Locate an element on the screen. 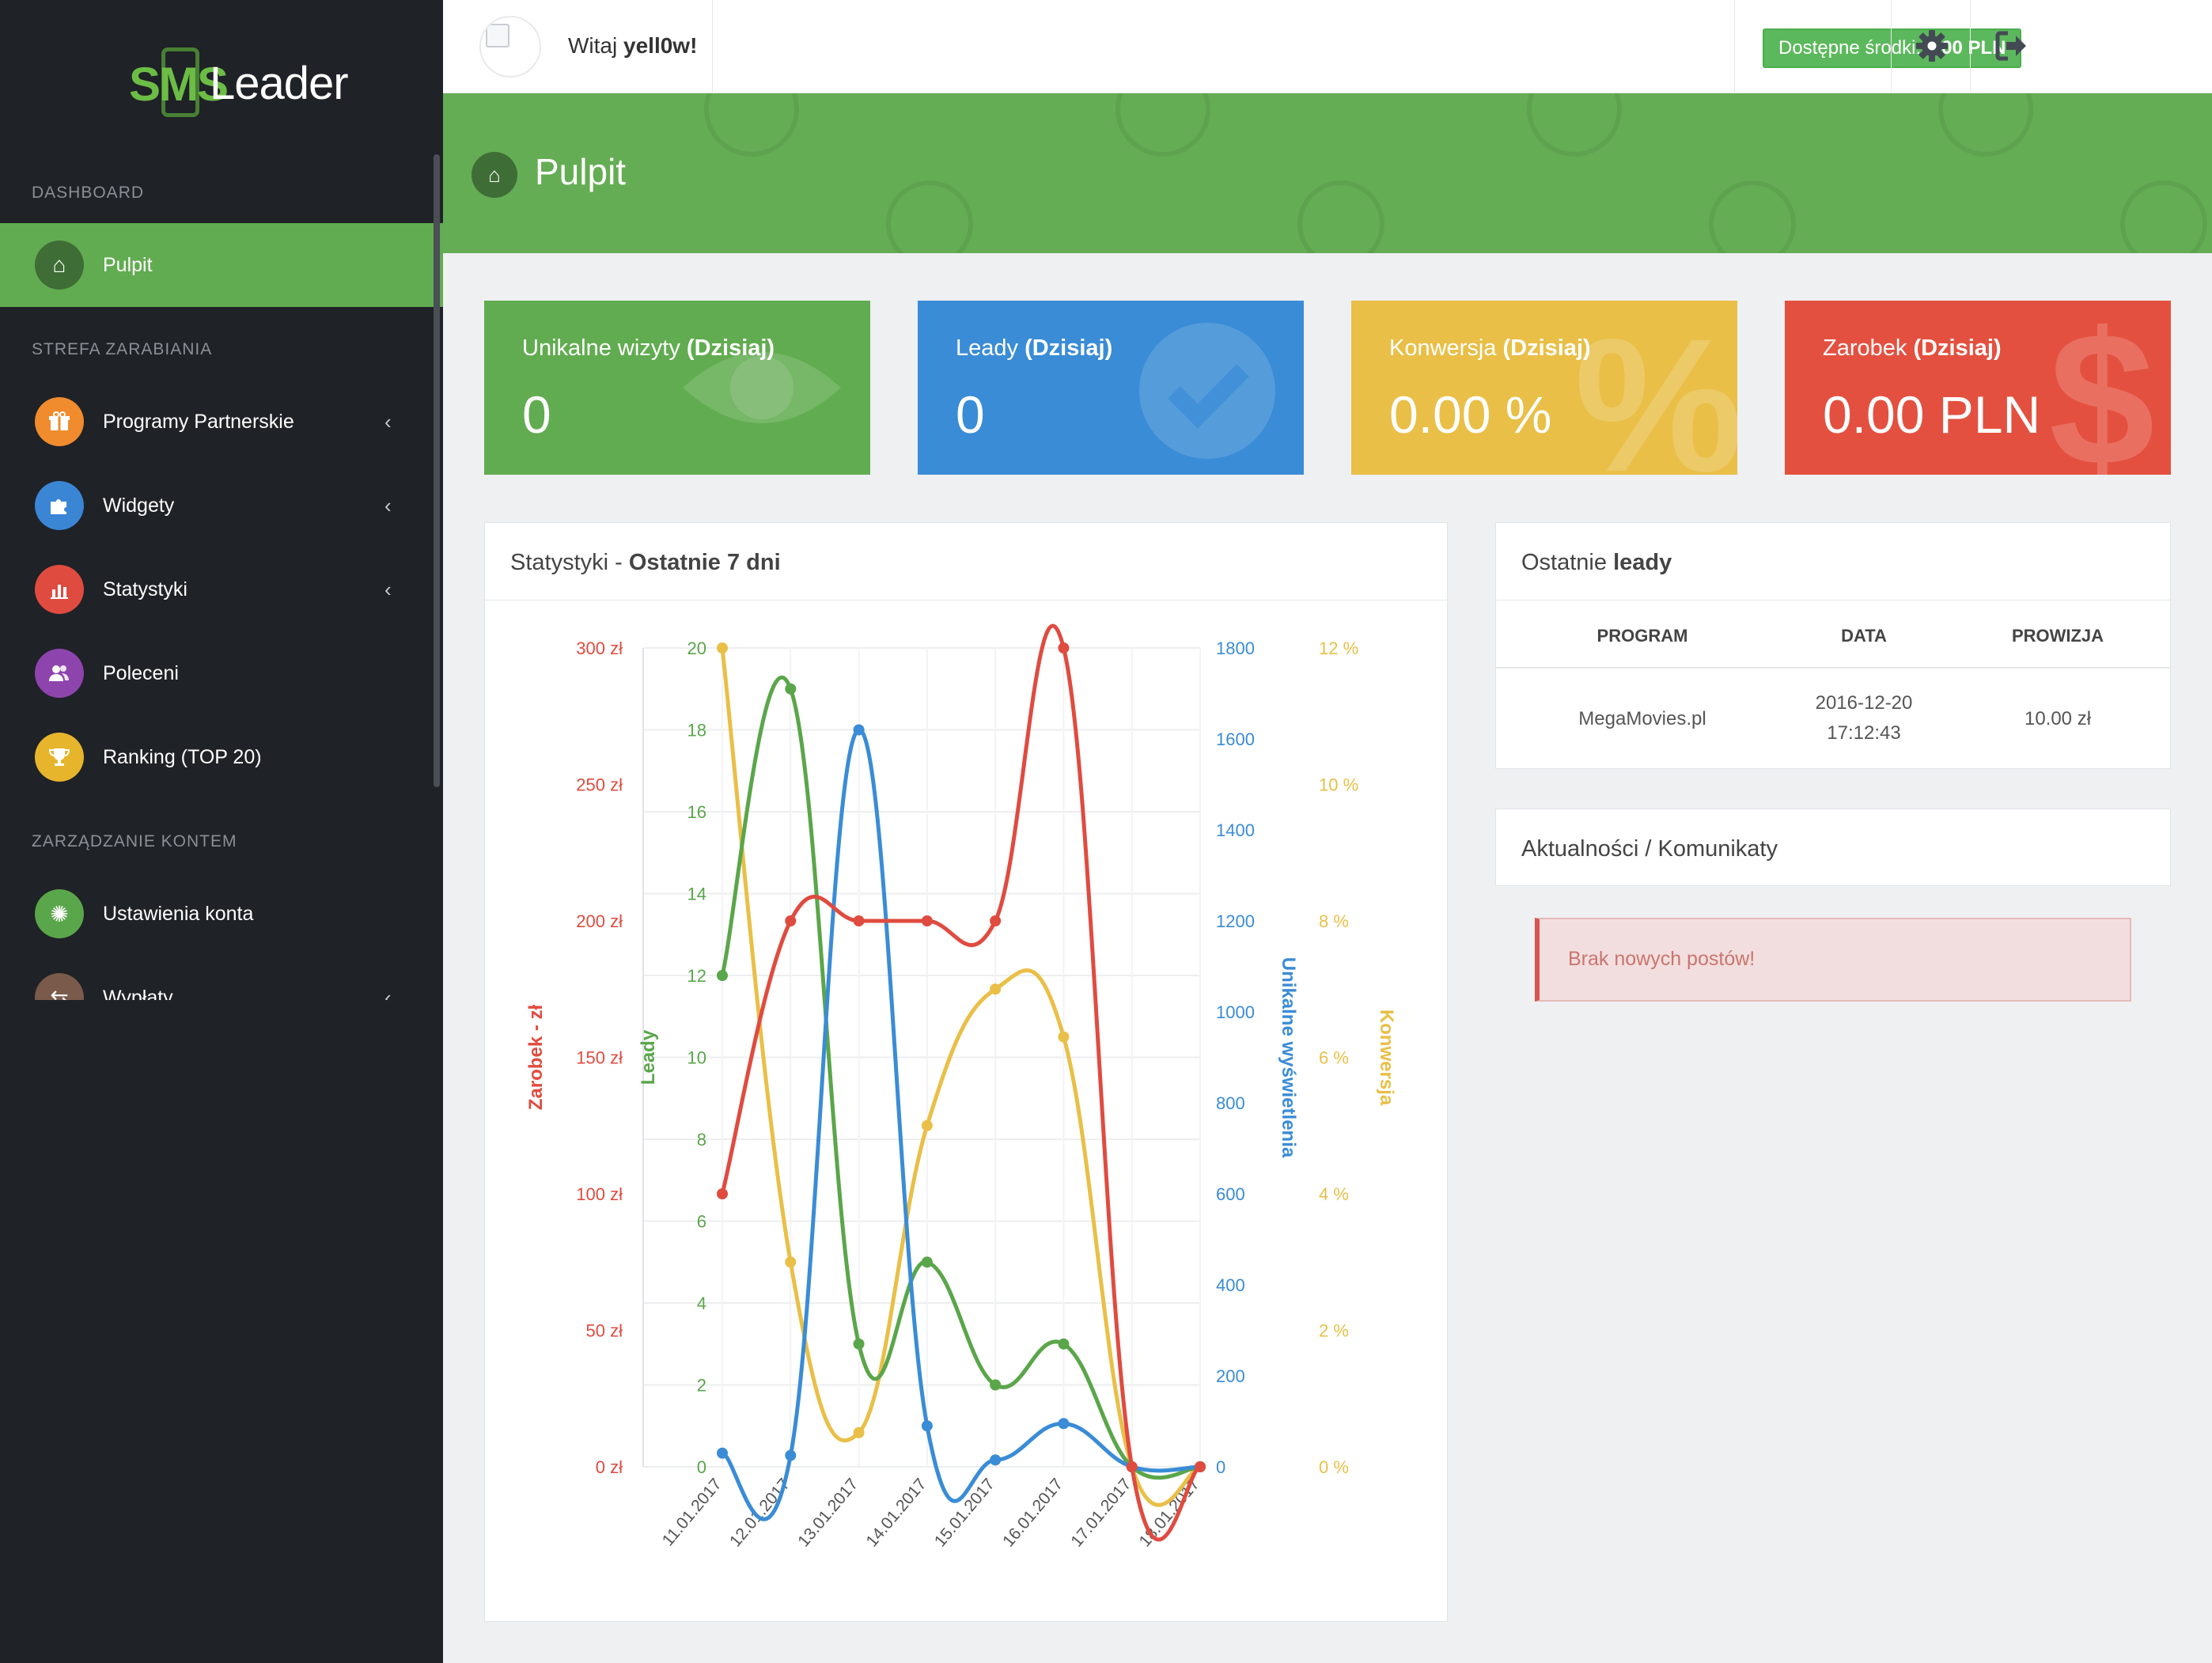  bar-chart-icon is located at coordinates (60, 589).